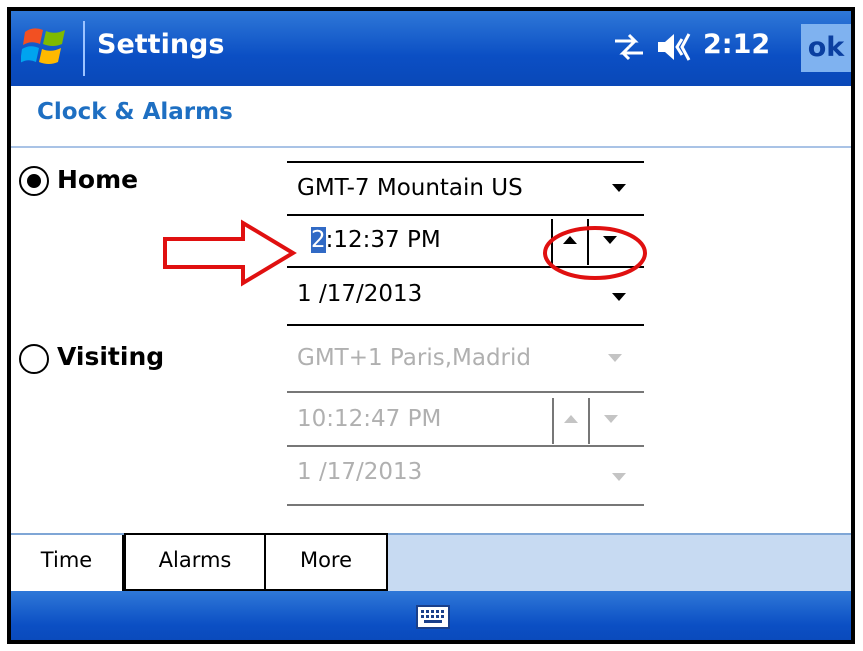 The image size is (863, 651). Describe the element at coordinates (611, 419) in the screenshot. I see `spin-down-icon` at that location.